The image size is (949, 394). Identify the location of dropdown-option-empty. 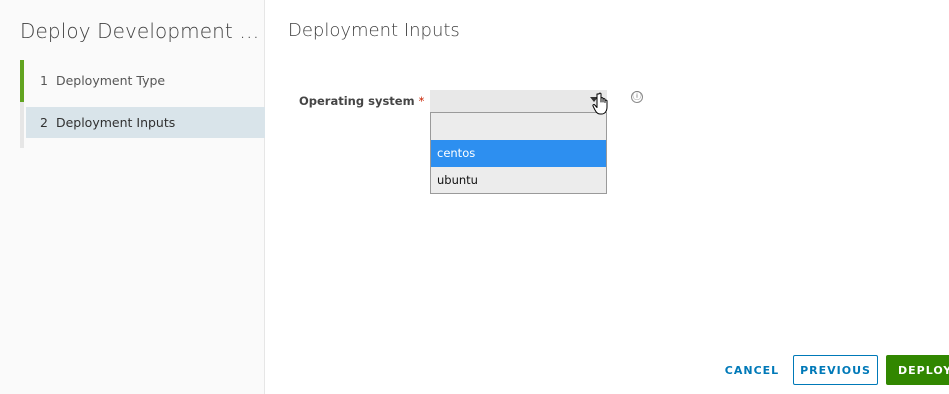
(518, 126).